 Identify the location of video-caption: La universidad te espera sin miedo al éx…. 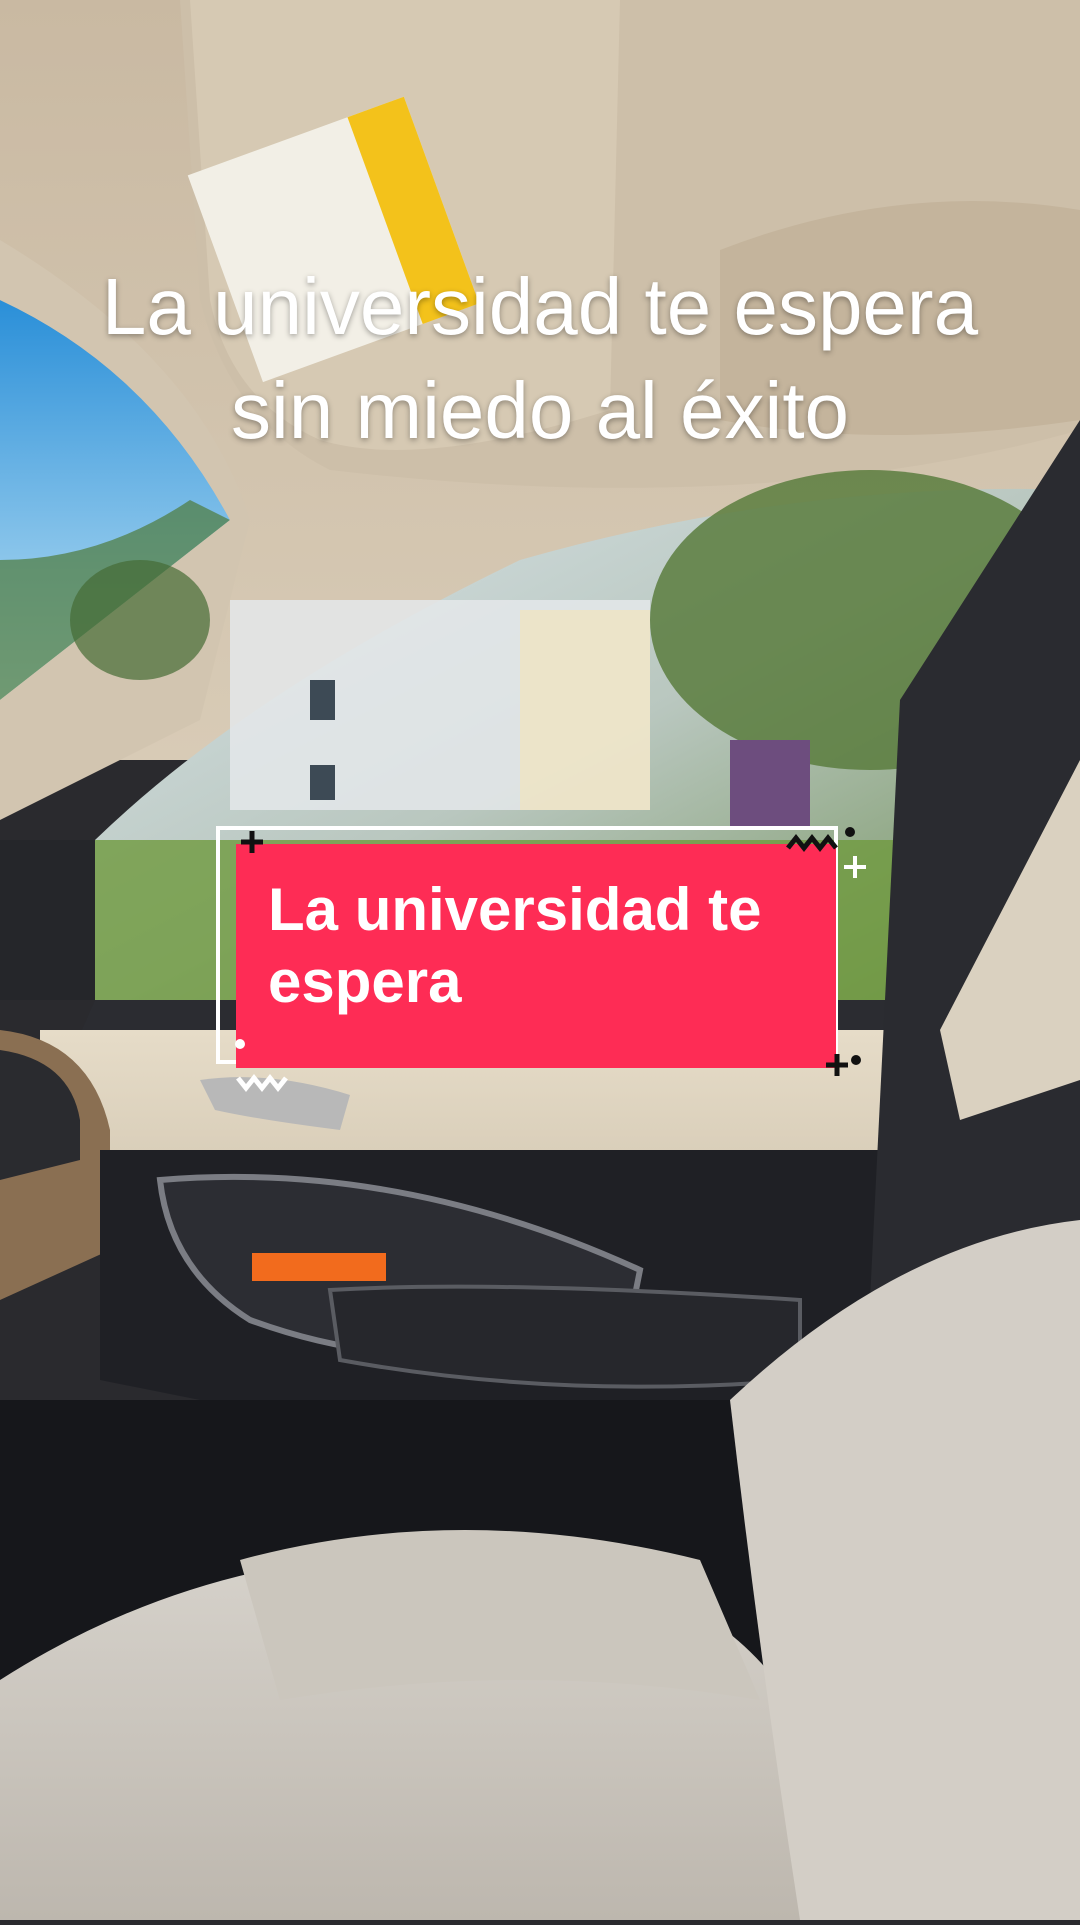
(540, 358).